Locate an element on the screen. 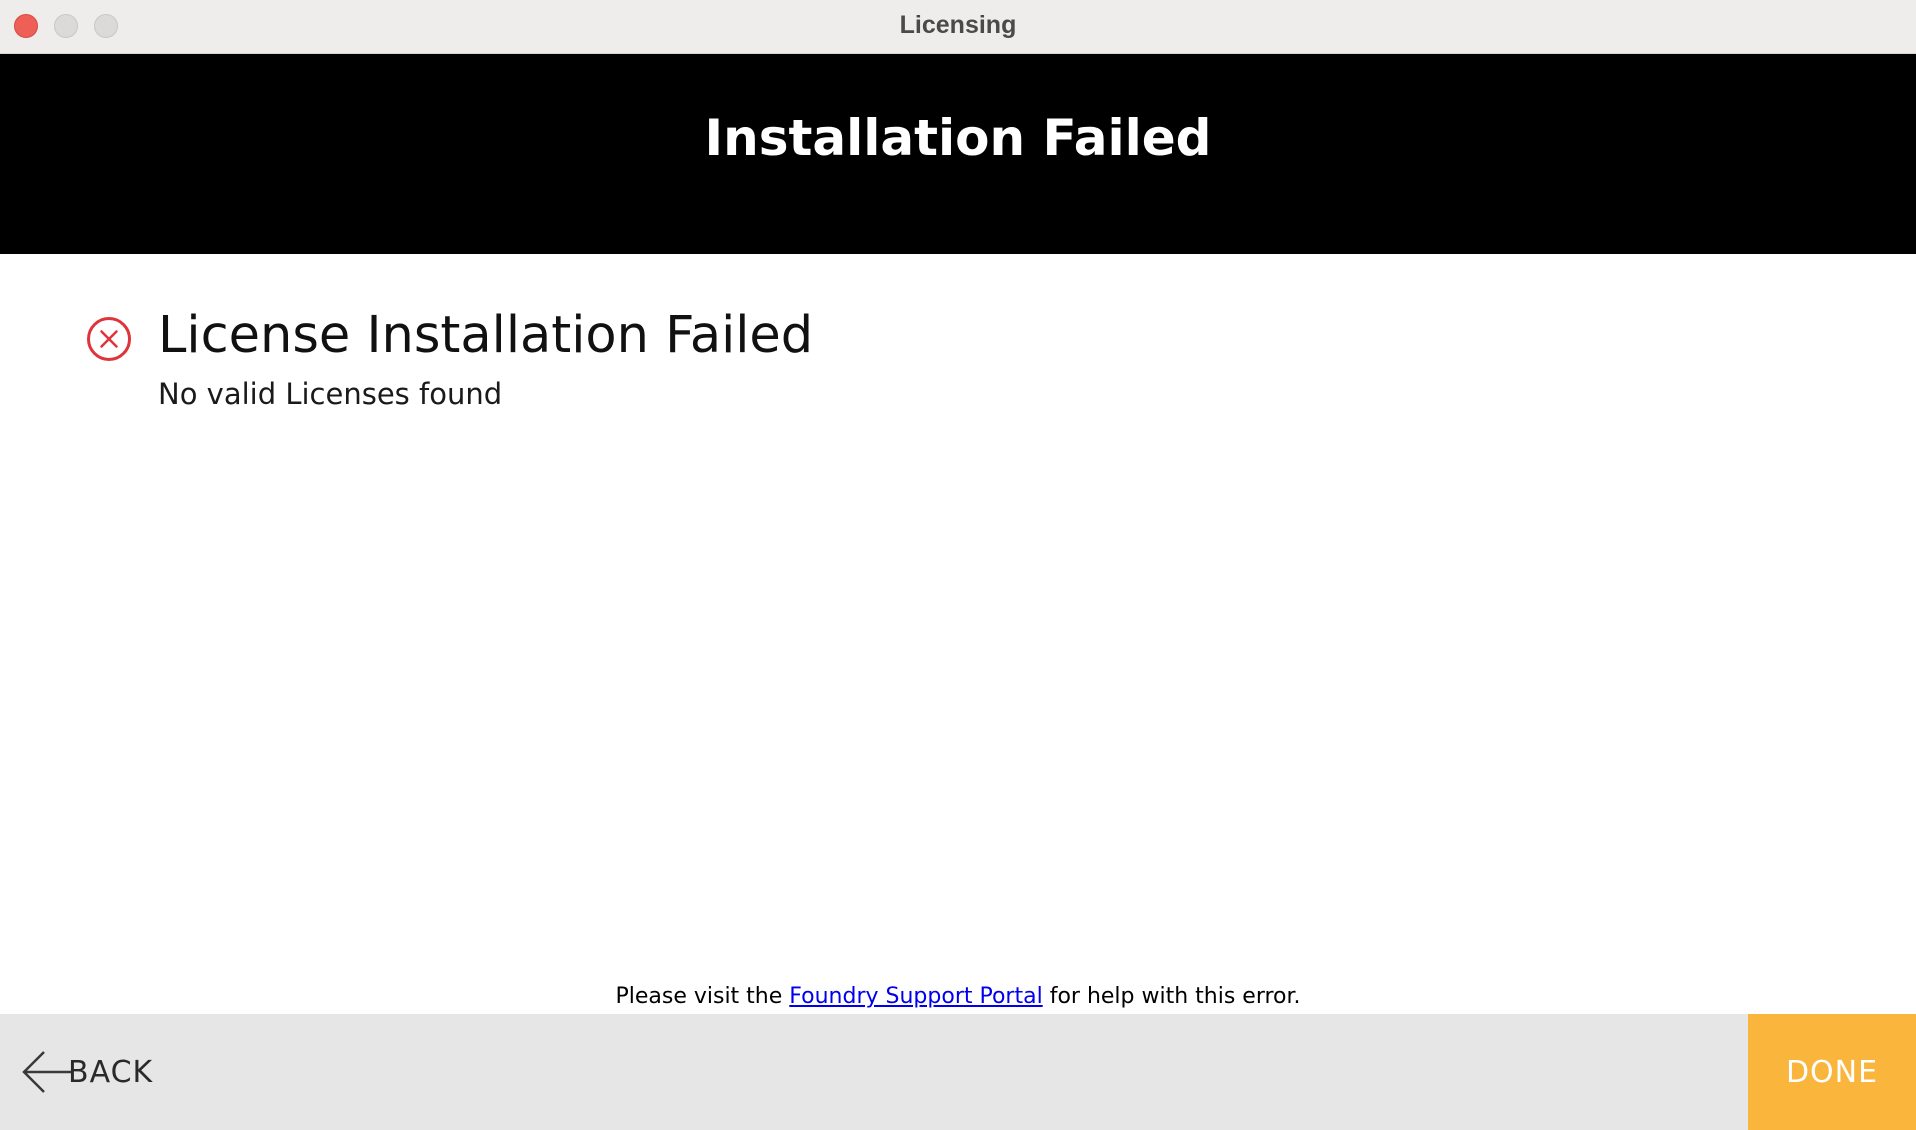 Image resolution: width=1916 pixels, height=1130 pixels. done-button-label: DONE is located at coordinates (1832, 1072).